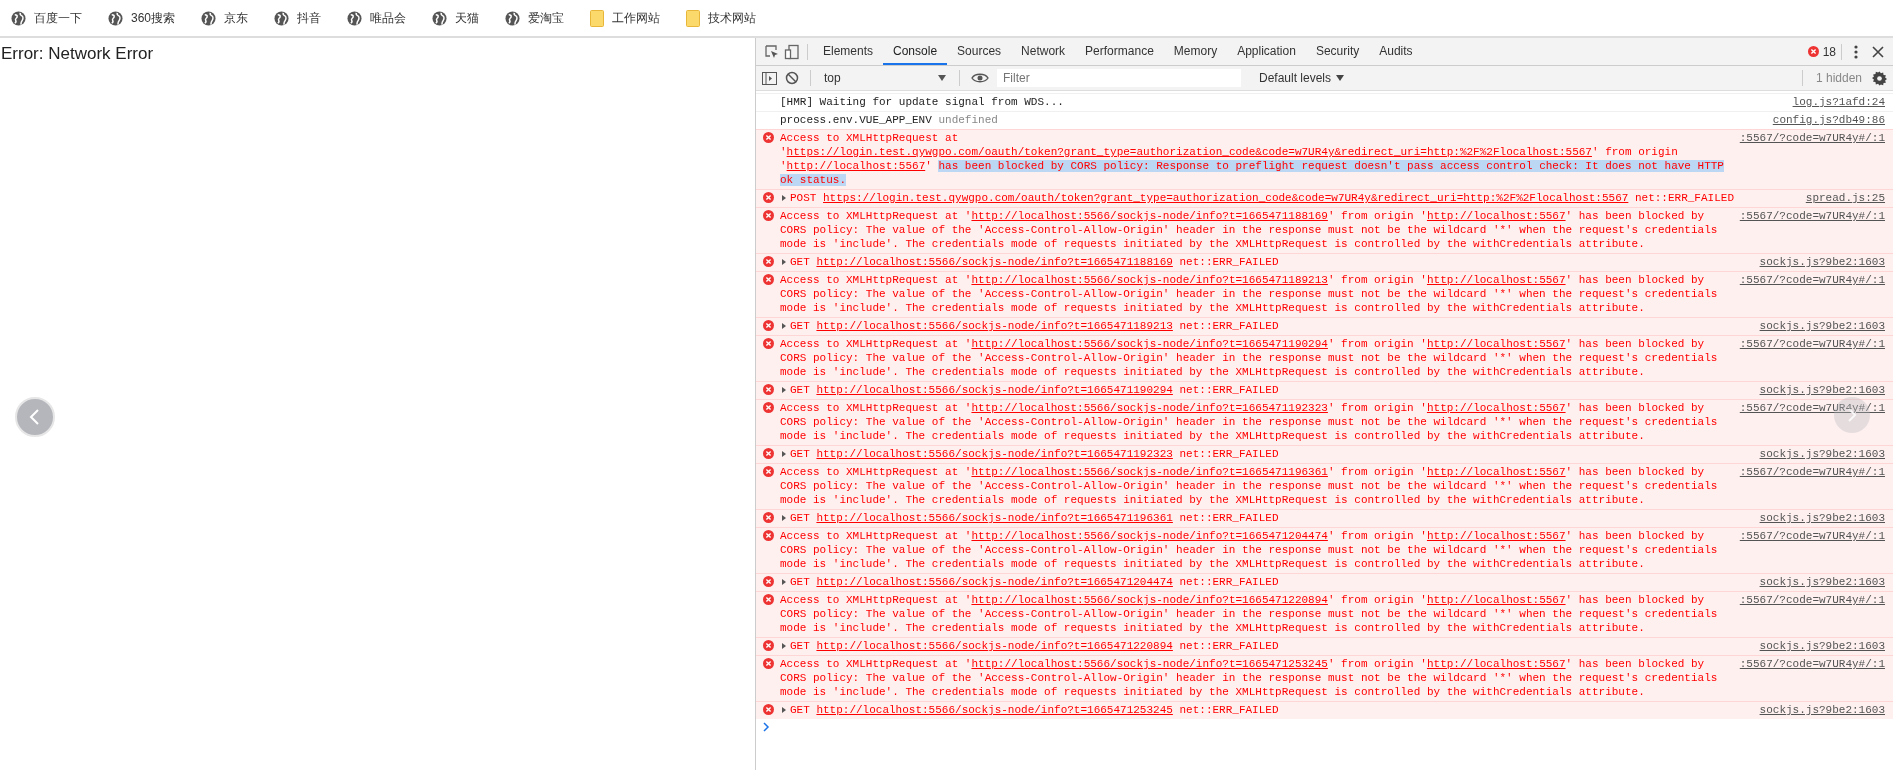 The height and width of the screenshot is (770, 1893). I want to click on message-text: Access to XMLHttpRequest at 'http://localhost:5566/sockjs-node/info?t=1665471253245' from origin 'http://localhost:5567' has been blocked by CORS policy: The value of the 'Access-Control-Allow-Origin' header in the response must not be the wildcard '*' when the request's credentials mode is 'include'. The credentials mode of requests initiated by the XMLHttpRequest is controlled by the withCredentials attribute., so click(1249, 678).